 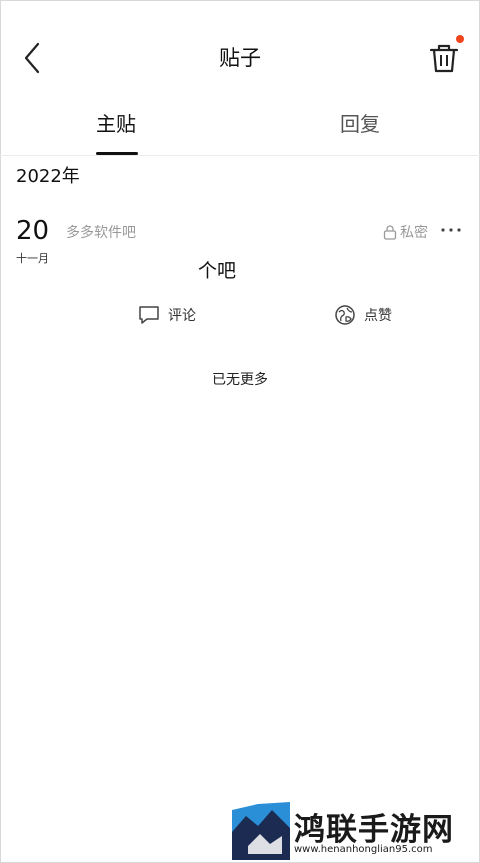 I want to click on privacy-badge: 私密, so click(x=405, y=232).